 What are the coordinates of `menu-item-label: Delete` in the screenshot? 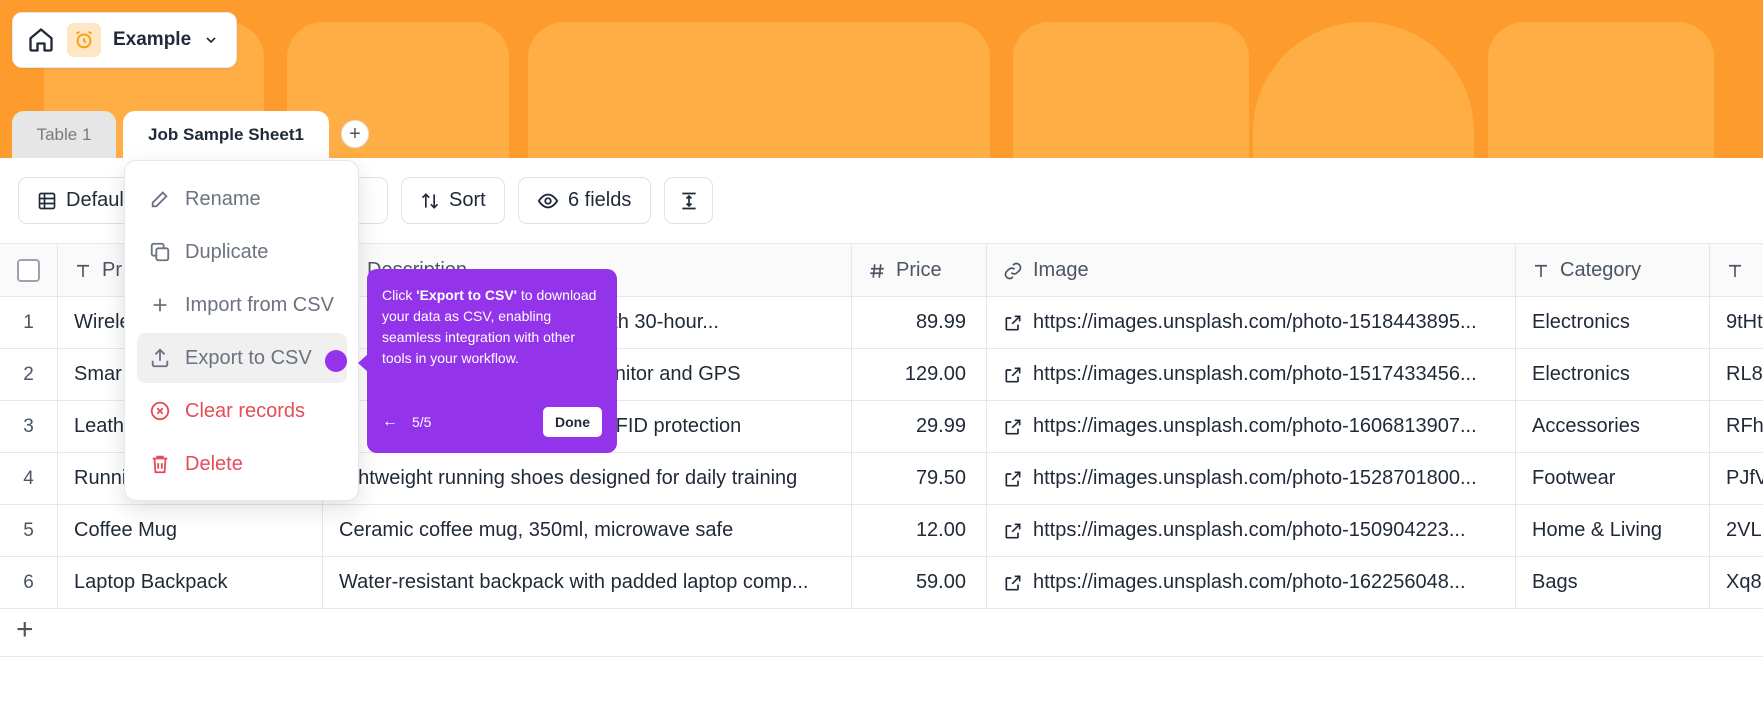 It's located at (214, 463).